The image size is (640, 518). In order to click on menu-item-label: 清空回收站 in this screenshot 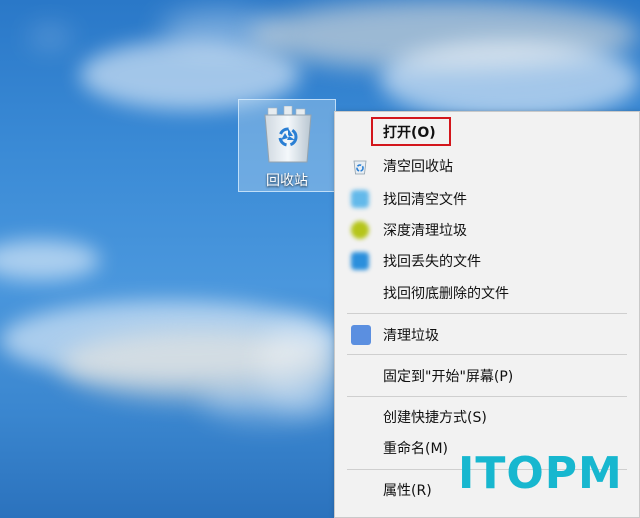, I will do `click(418, 167)`.